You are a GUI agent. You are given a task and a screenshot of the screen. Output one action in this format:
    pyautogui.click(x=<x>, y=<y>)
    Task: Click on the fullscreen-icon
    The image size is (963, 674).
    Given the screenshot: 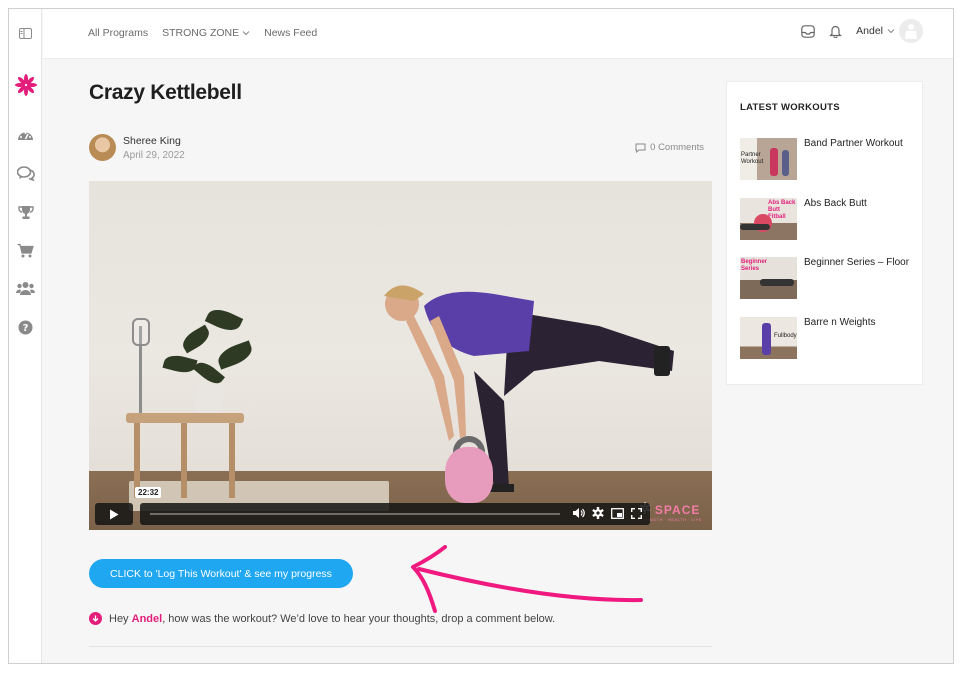 What is the action you would take?
    pyautogui.click(x=636, y=513)
    